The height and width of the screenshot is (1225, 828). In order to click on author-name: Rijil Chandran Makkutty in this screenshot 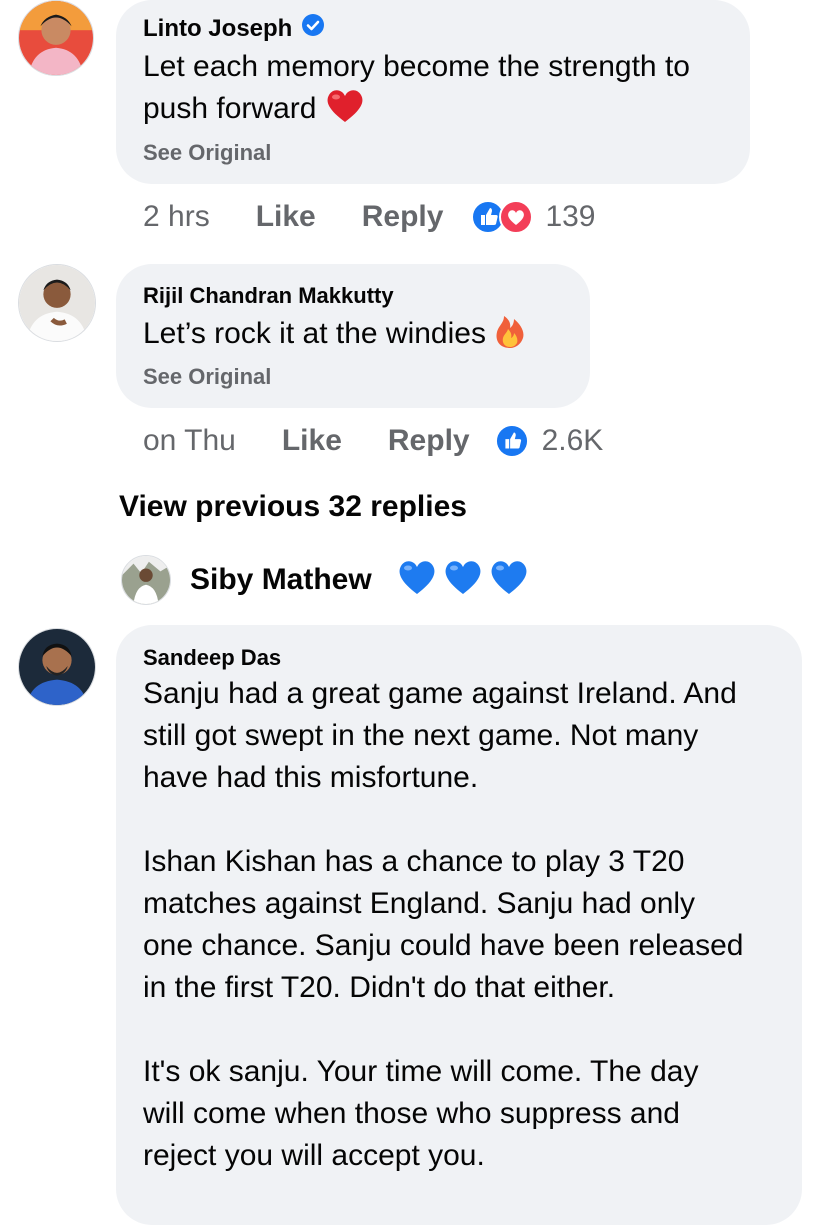, I will do `click(268, 296)`.